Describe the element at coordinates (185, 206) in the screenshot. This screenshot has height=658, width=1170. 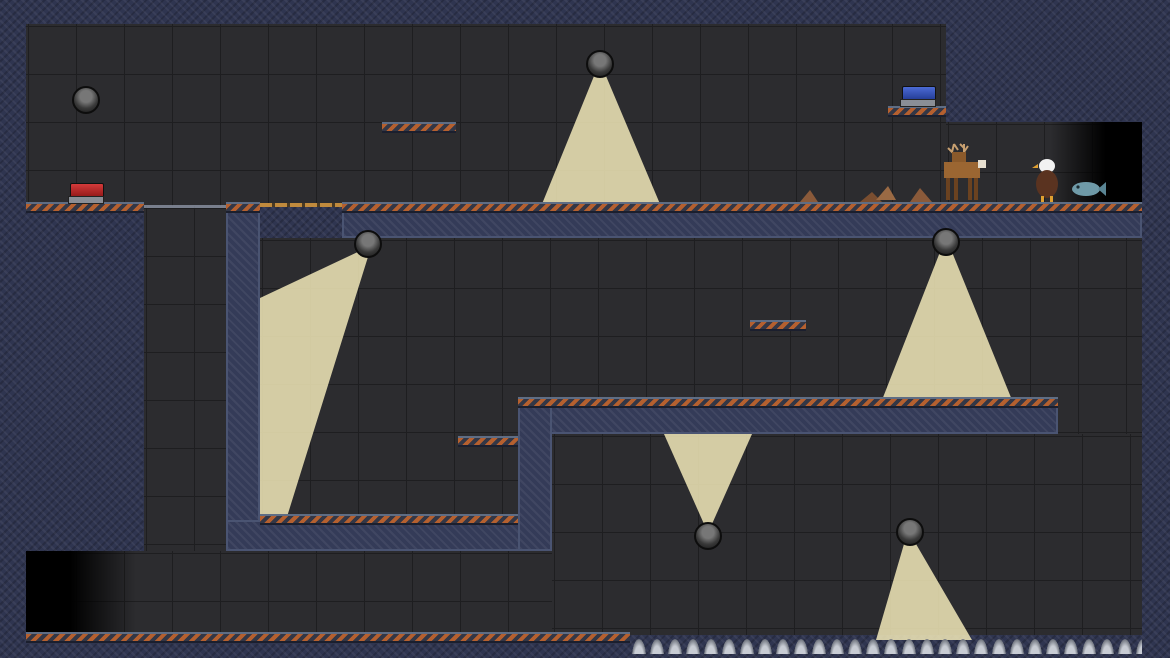
I see `glass-bridge` at that location.